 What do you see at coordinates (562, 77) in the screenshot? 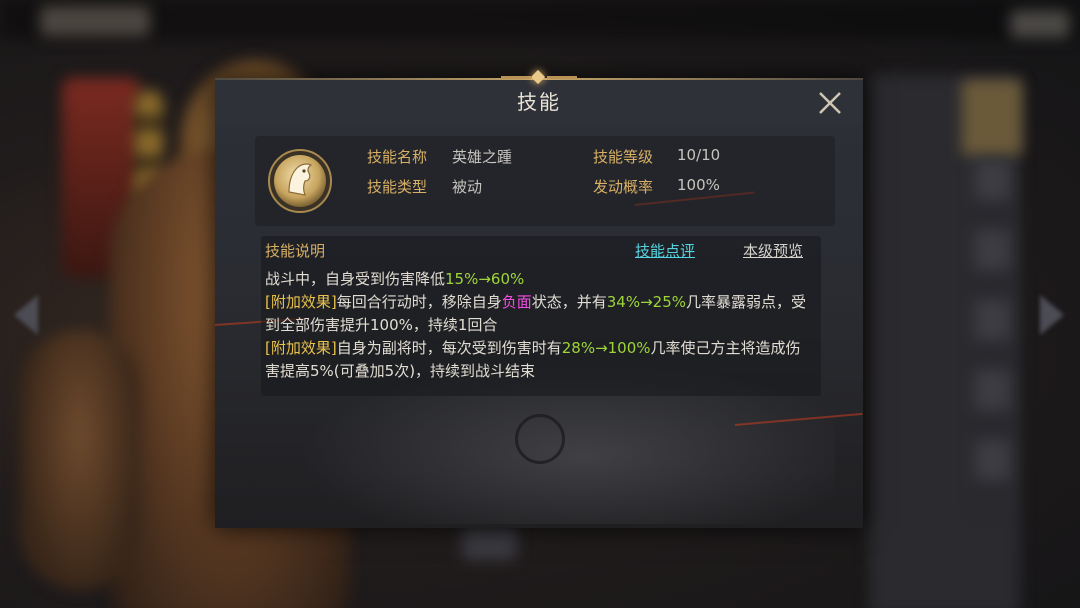
I see `ornament-right` at bounding box center [562, 77].